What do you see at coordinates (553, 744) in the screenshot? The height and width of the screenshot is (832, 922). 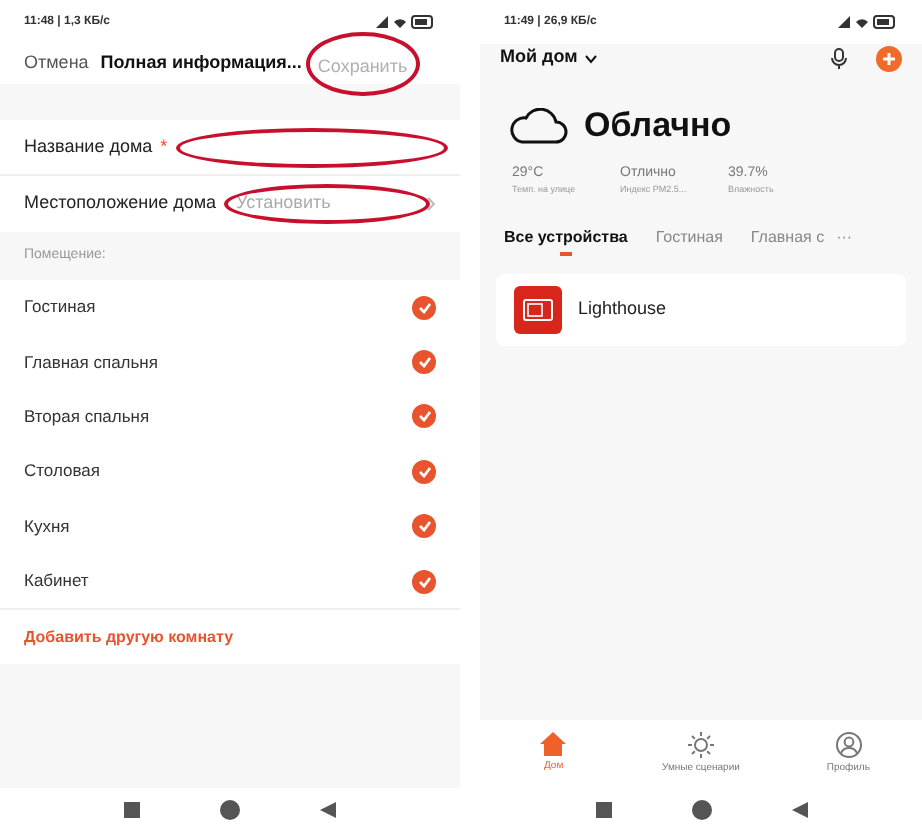 I see `home-icon` at bounding box center [553, 744].